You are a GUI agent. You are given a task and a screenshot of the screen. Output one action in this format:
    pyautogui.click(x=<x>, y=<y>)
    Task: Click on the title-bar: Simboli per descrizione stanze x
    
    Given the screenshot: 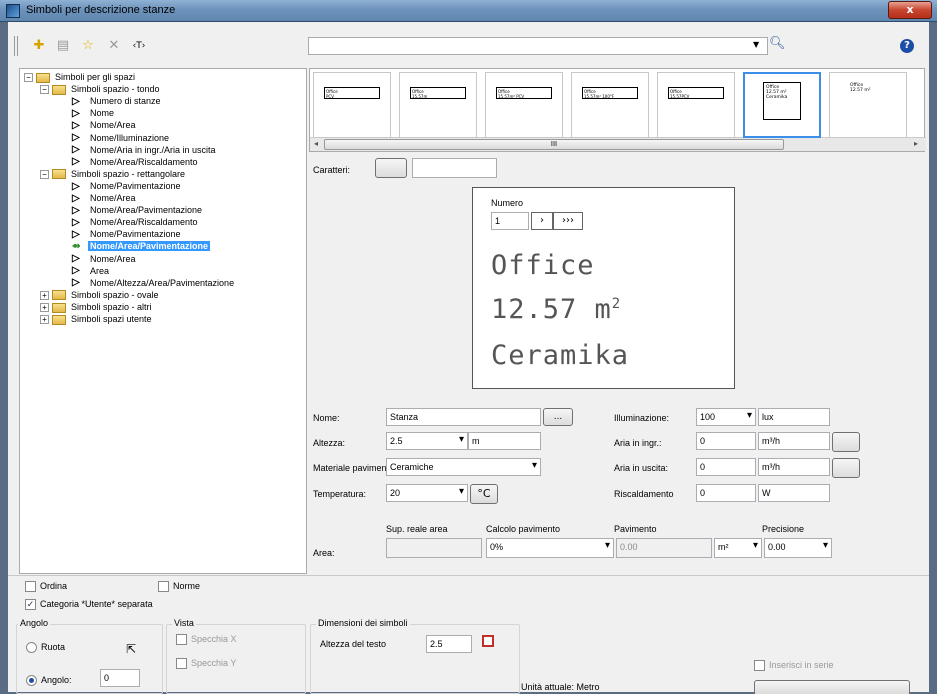 What is the action you would take?
    pyautogui.click(x=468, y=11)
    